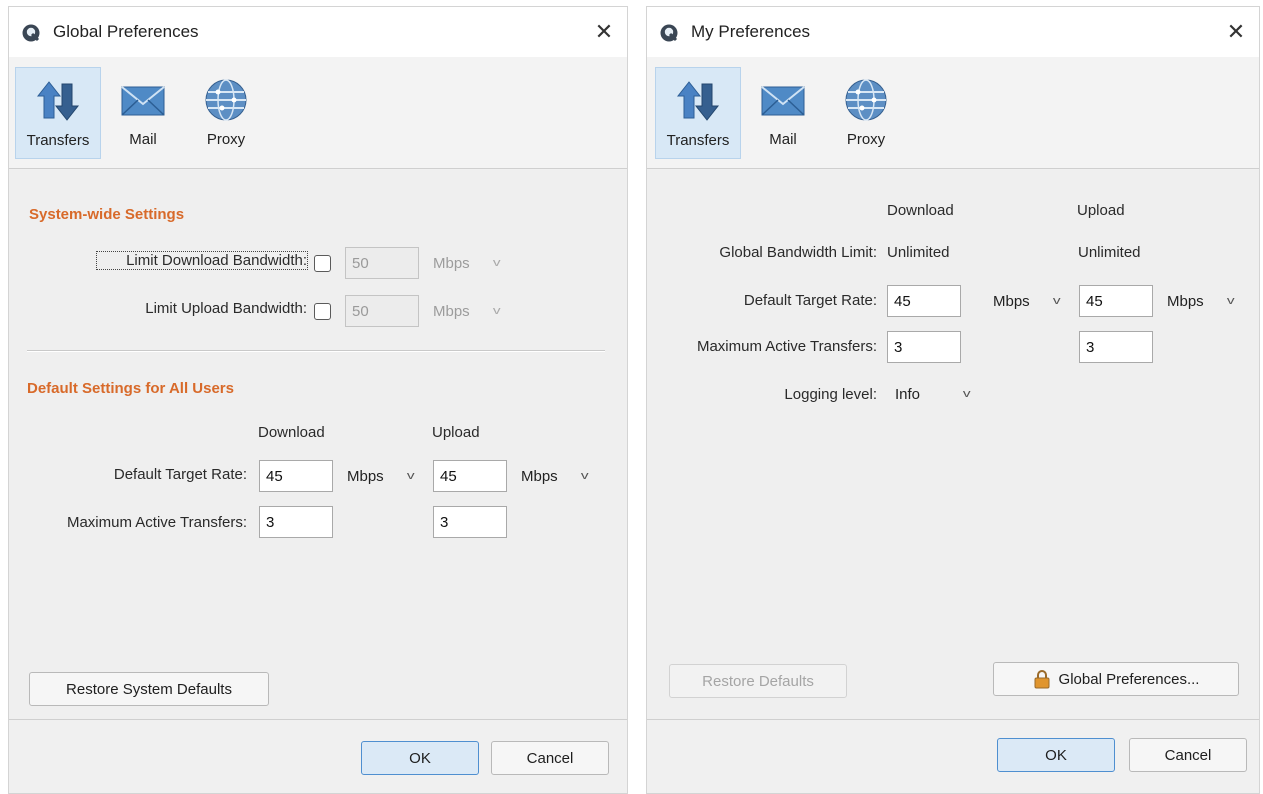 This screenshot has height=794, width=1263. What do you see at coordinates (932, 394) in the screenshot?
I see `logging-level-select: Info v` at bounding box center [932, 394].